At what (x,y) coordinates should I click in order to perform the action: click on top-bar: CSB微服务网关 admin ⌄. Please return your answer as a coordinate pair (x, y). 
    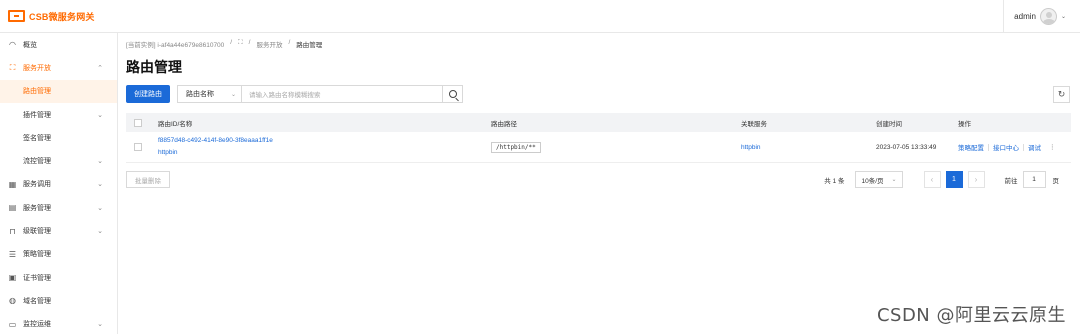
    Looking at the image, I should click on (540, 16).